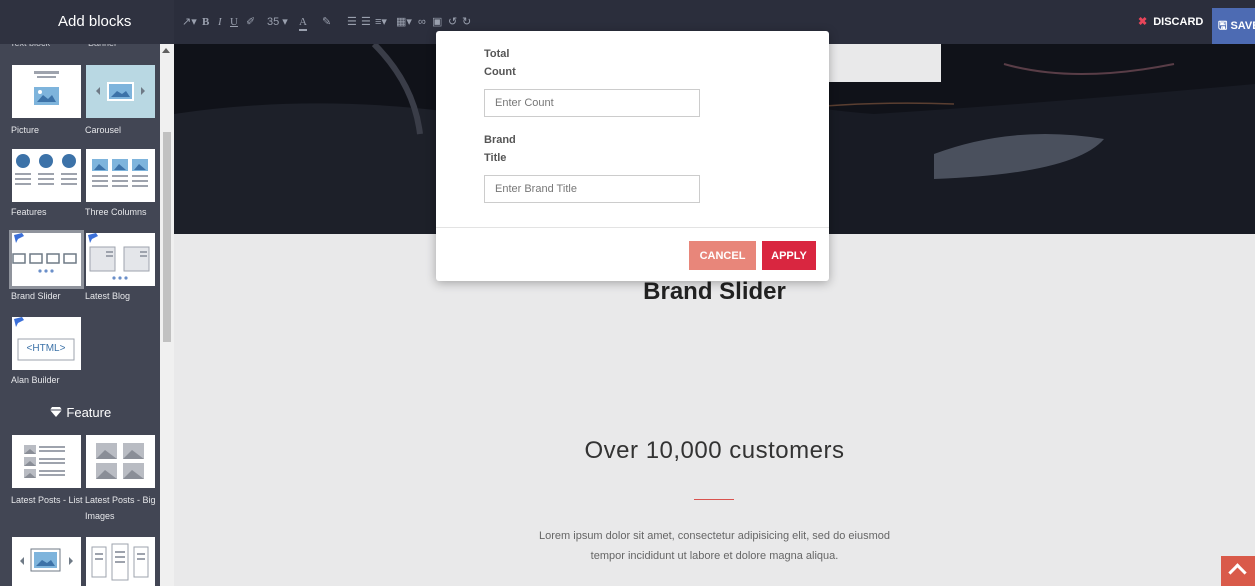 This screenshot has width=1255, height=586. Describe the element at coordinates (632, 227) in the screenshot. I see `modal-footer-divider` at that location.